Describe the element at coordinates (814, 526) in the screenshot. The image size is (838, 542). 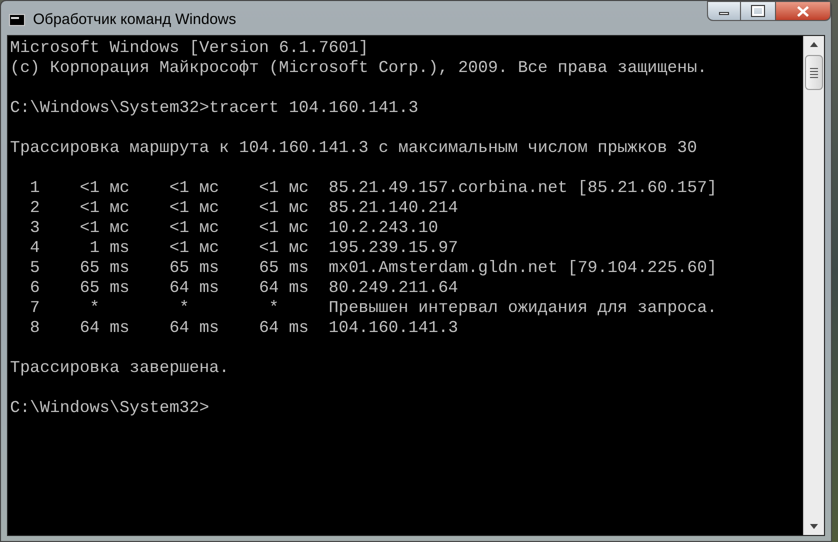
I see `scroll-down-icon` at that location.